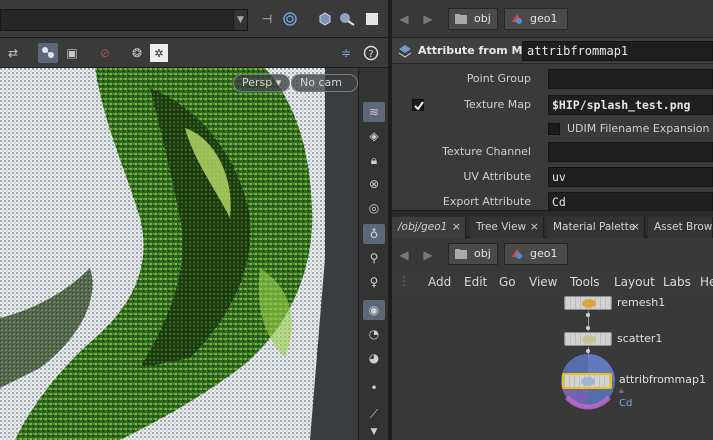 The width and height of the screenshot is (713, 440). I want to click on input-connector, so click(588, 328).